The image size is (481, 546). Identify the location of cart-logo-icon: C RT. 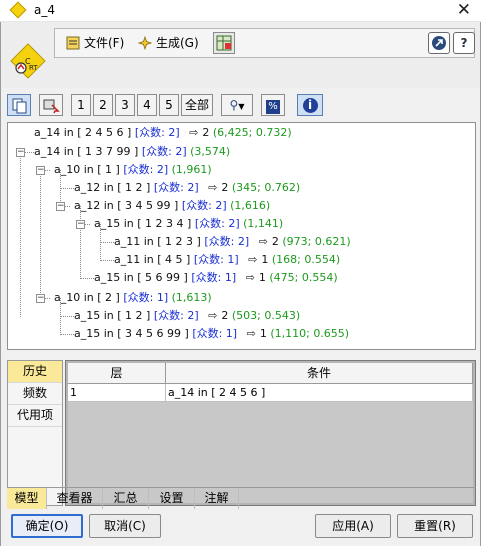
(28, 61).